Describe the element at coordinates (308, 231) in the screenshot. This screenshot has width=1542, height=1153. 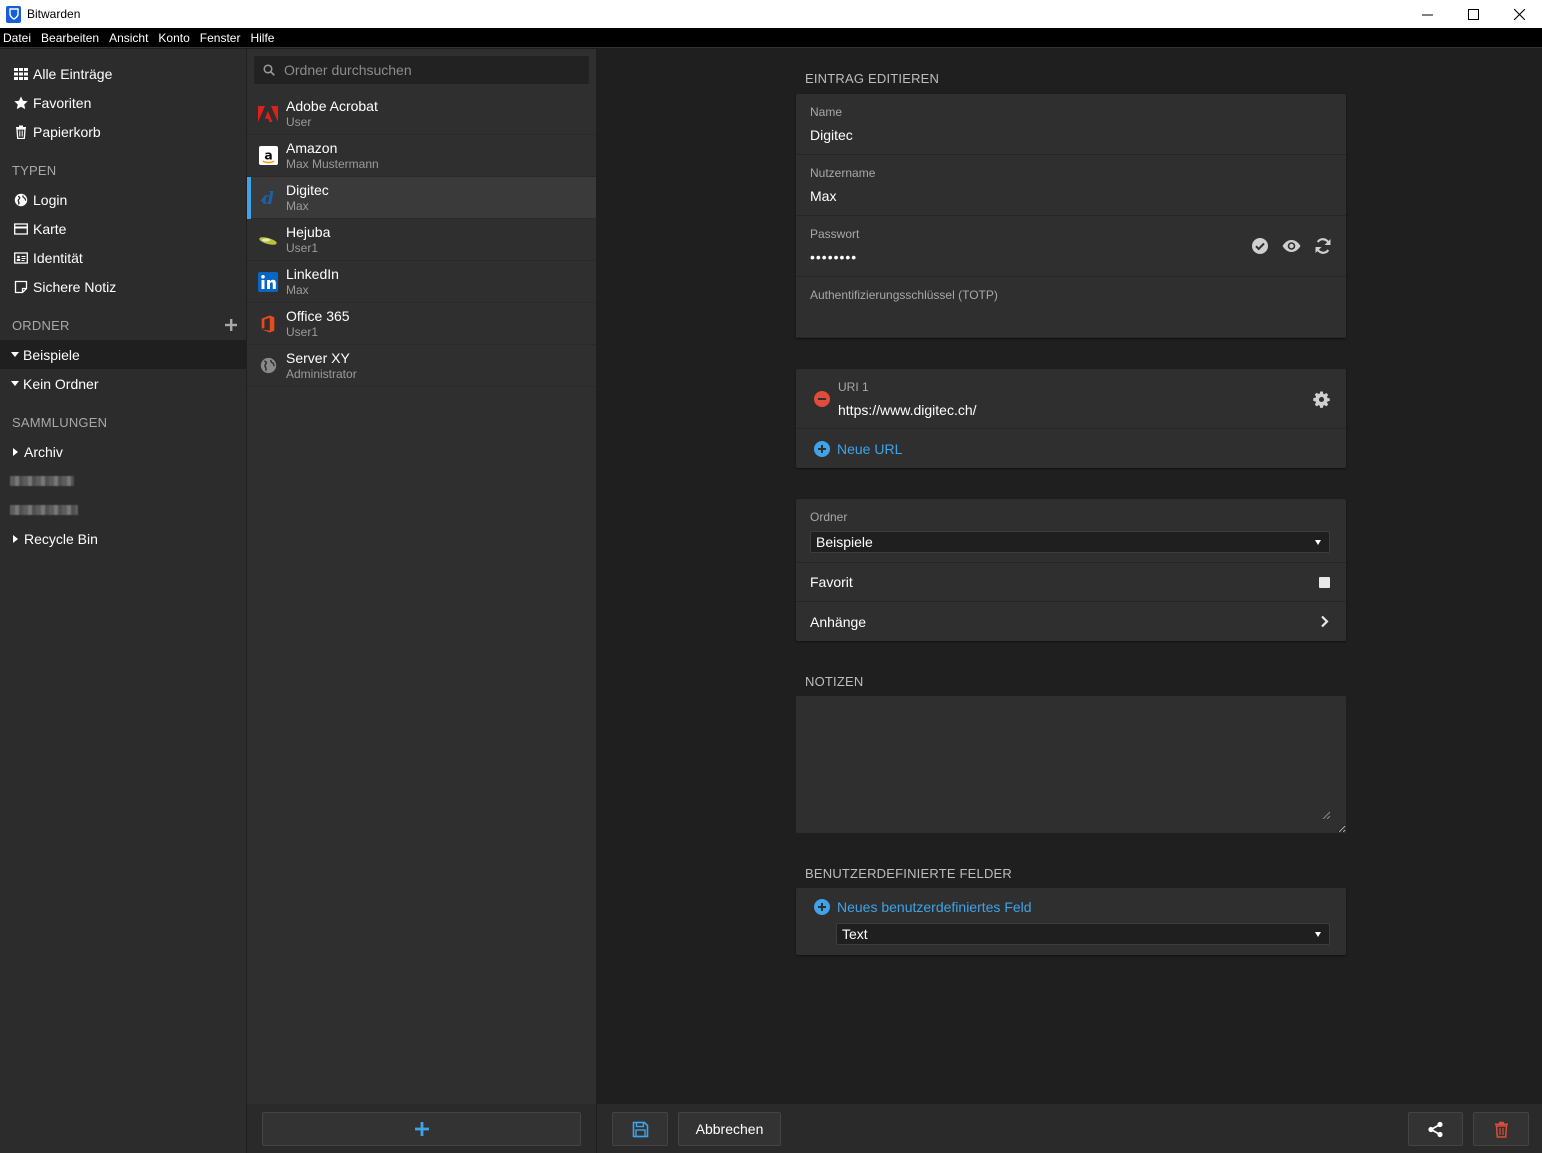
I see `item-name: Hejuba` at that location.